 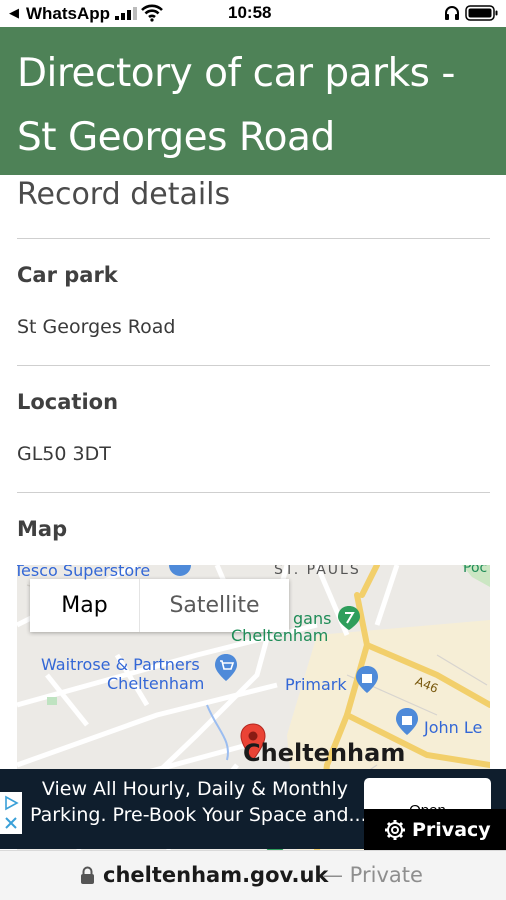 I want to click on shopping-marker-icon, so click(x=180, y=570).